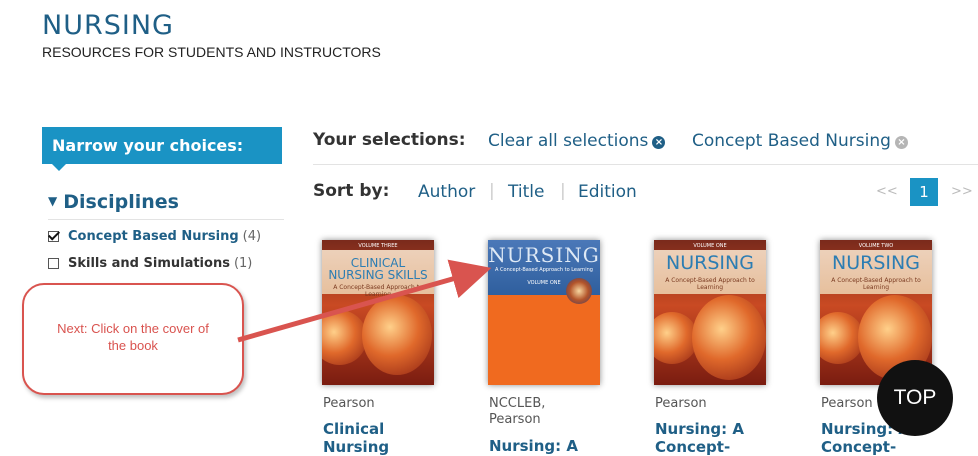 The height and width of the screenshot is (456, 978). I want to click on callout-arrow-icon, so click(364, 301).